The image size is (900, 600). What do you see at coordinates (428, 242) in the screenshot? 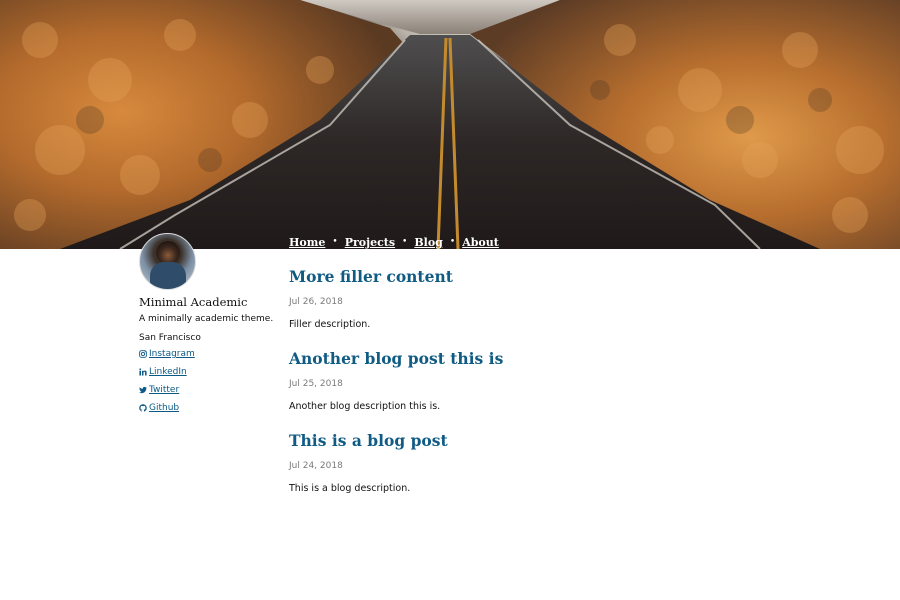
I see `nav-link-blog: Blog` at bounding box center [428, 242].